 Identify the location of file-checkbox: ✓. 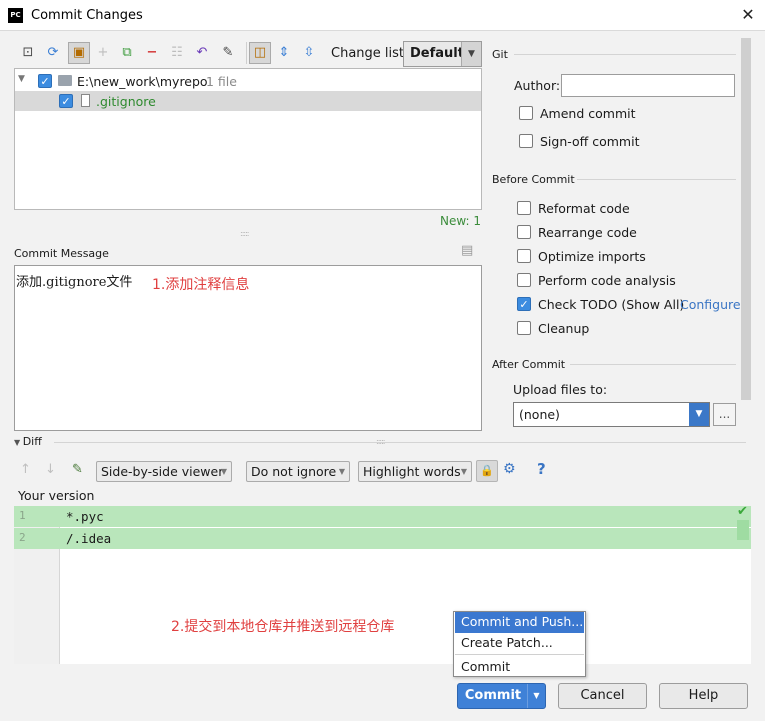
(66, 101).